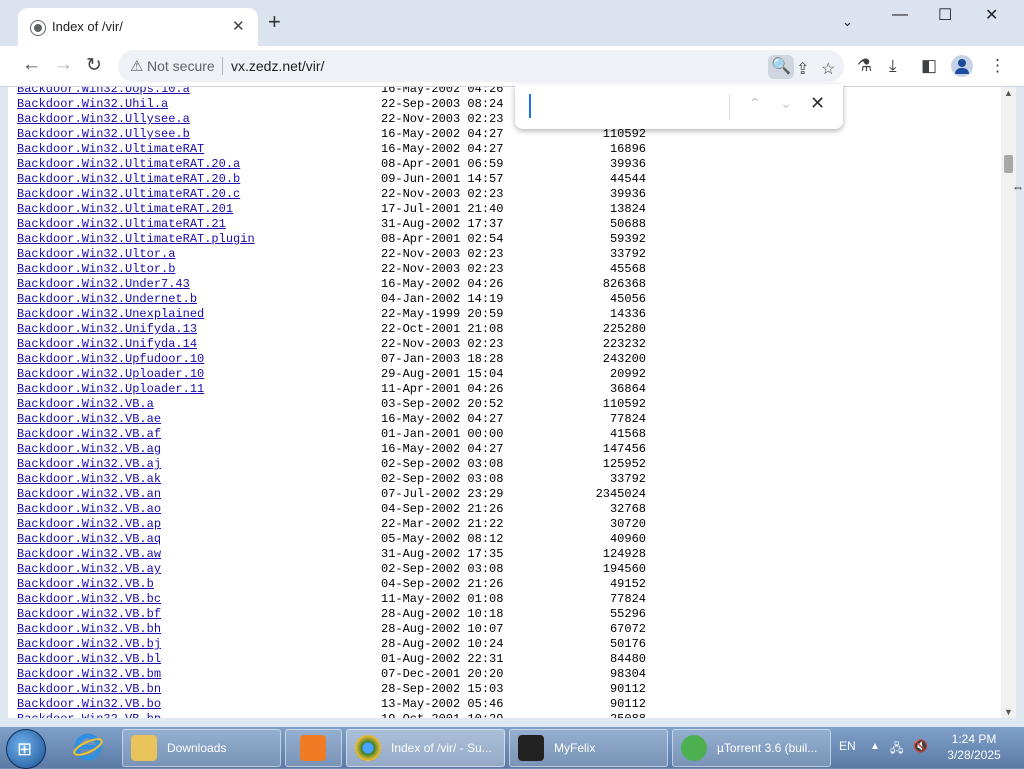  I want to click on file-link: Backdoor.Win32.VB.bm, so click(89, 674).